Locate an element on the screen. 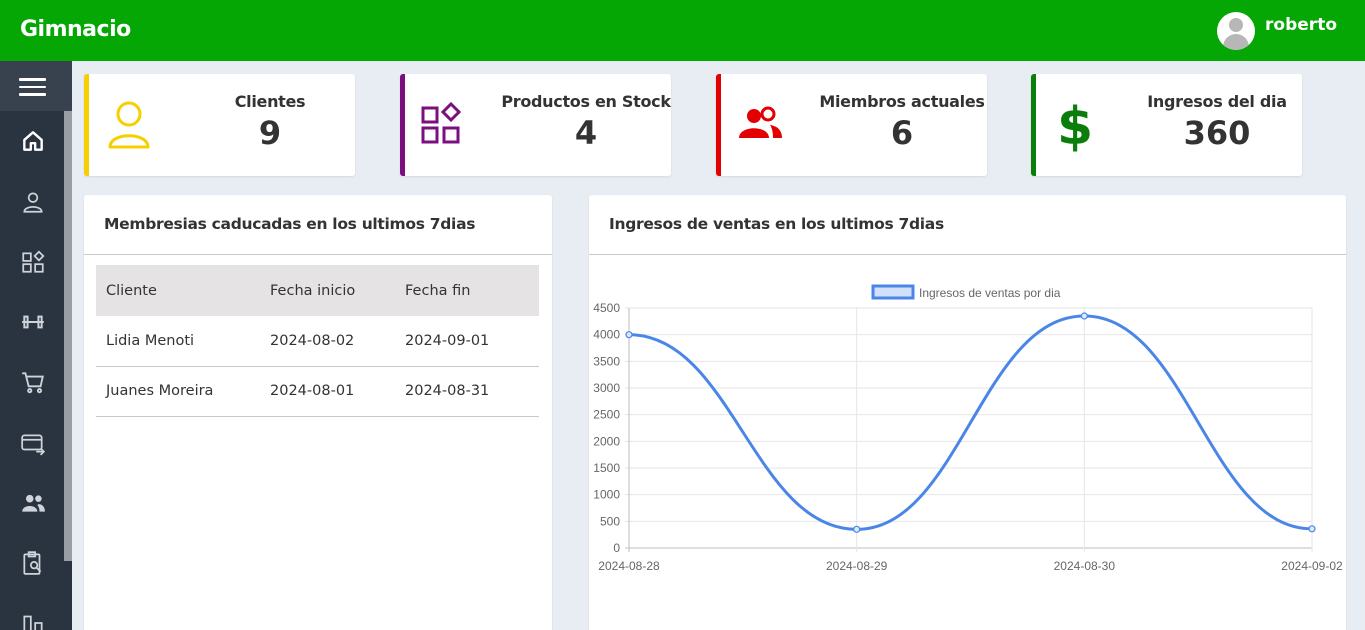 This screenshot has width=1365, height=630. dollar-icon: $ is located at coordinates (1076, 127).